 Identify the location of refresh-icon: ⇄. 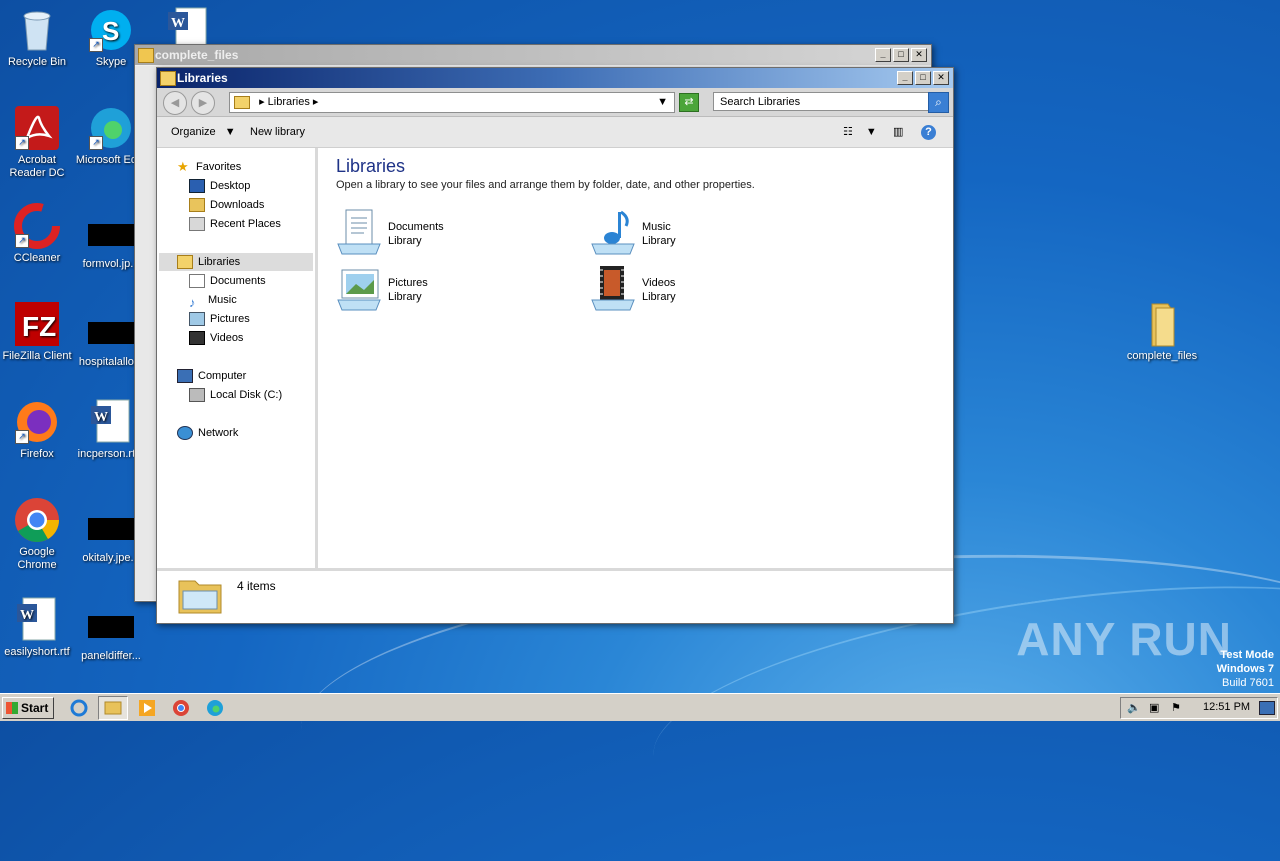
(689, 102).